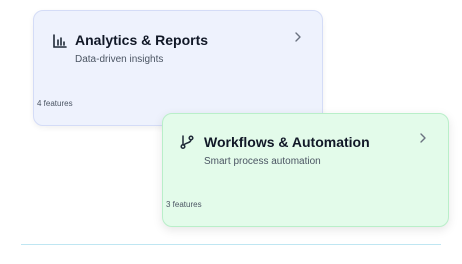 Image resolution: width=462 pixels, height=264 pixels. Describe the element at coordinates (187, 142) in the screenshot. I see `git-branch-icon` at that location.